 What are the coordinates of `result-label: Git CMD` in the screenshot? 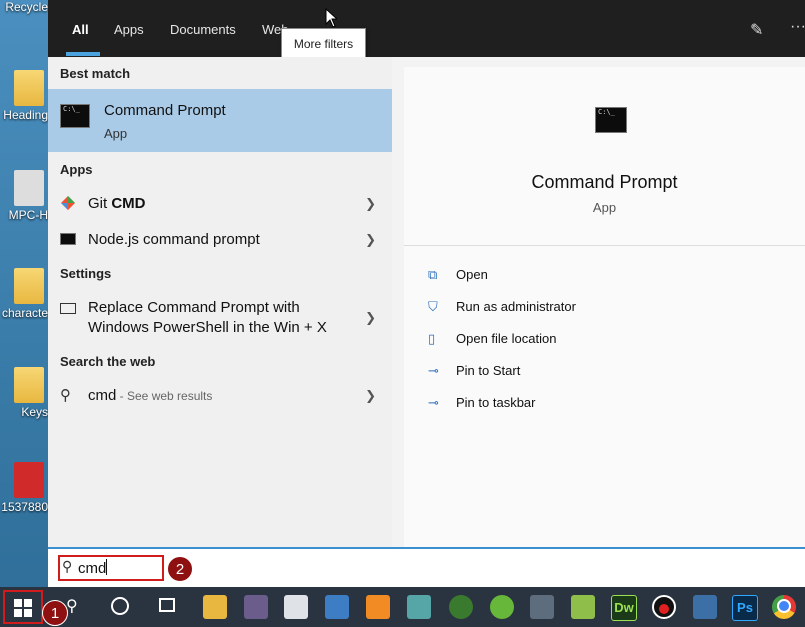 It's located at (117, 203).